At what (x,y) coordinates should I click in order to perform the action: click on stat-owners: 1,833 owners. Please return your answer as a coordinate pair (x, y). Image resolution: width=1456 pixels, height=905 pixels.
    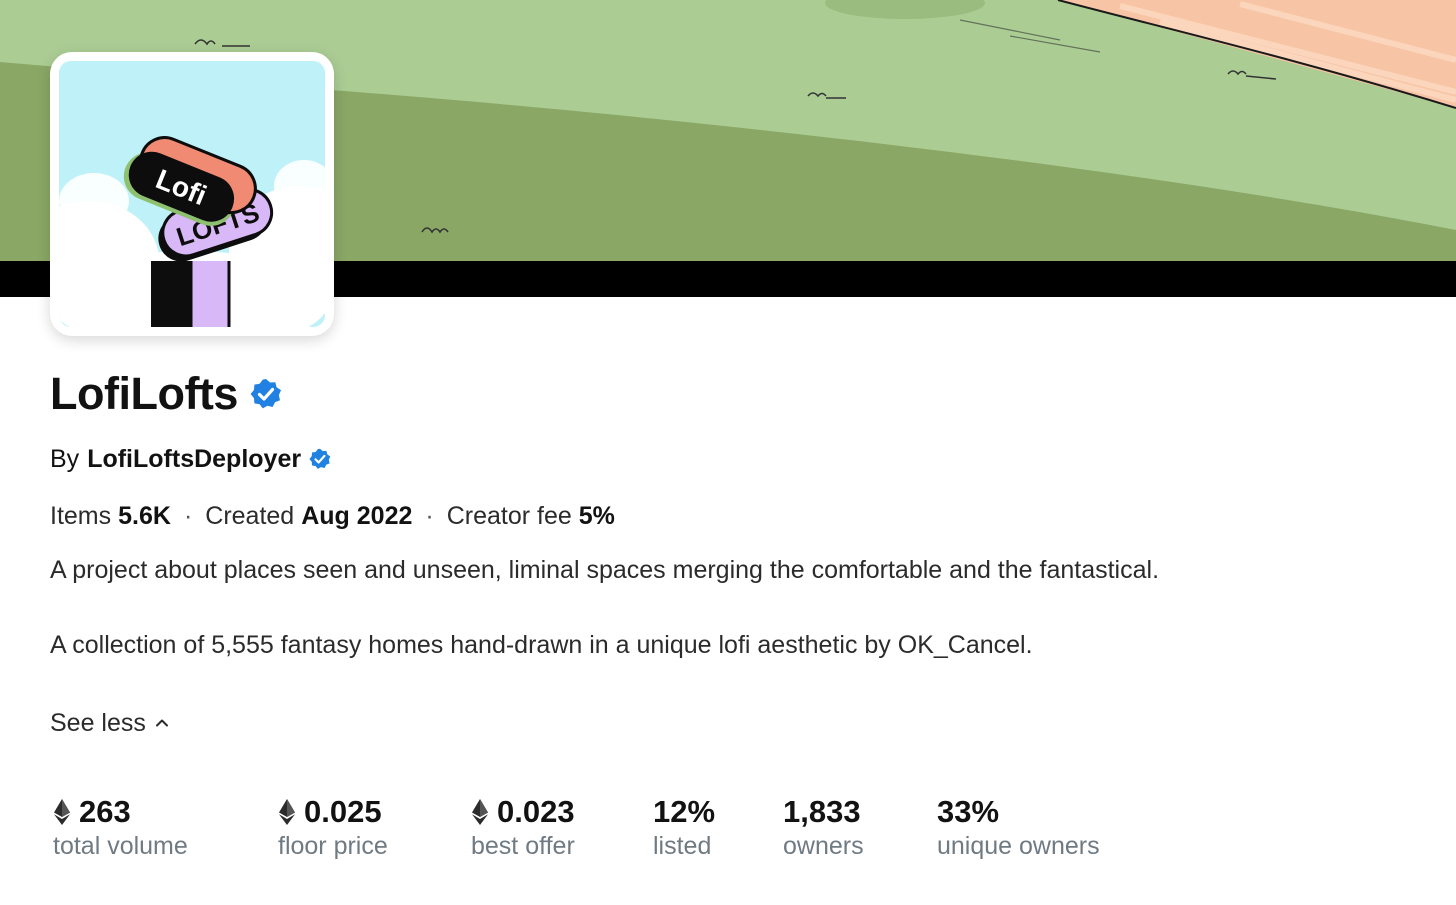
    Looking at the image, I should click on (860, 827).